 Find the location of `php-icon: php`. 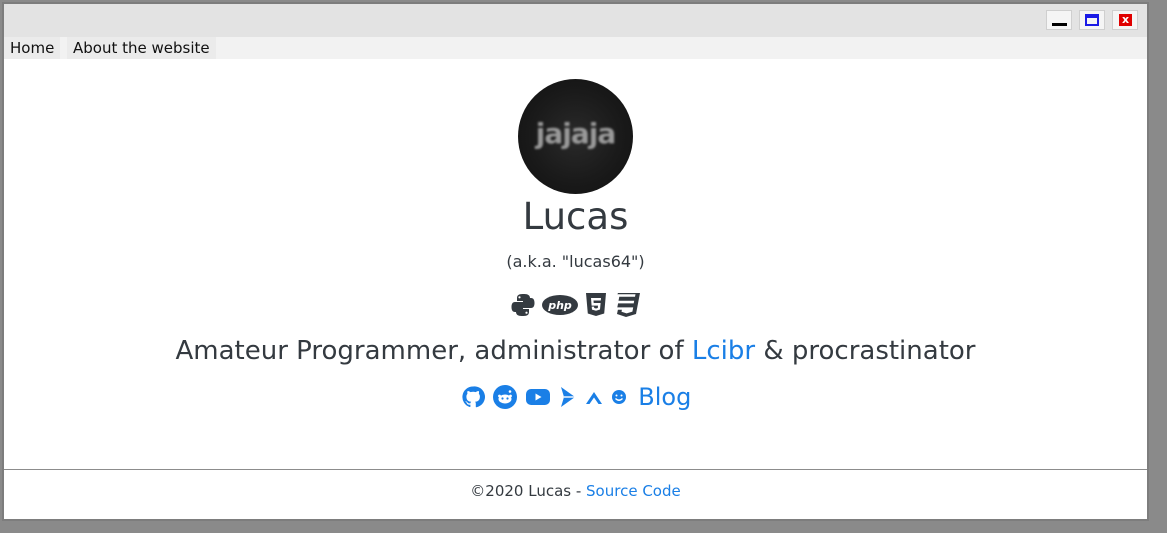

php-icon: php is located at coordinates (559, 305).